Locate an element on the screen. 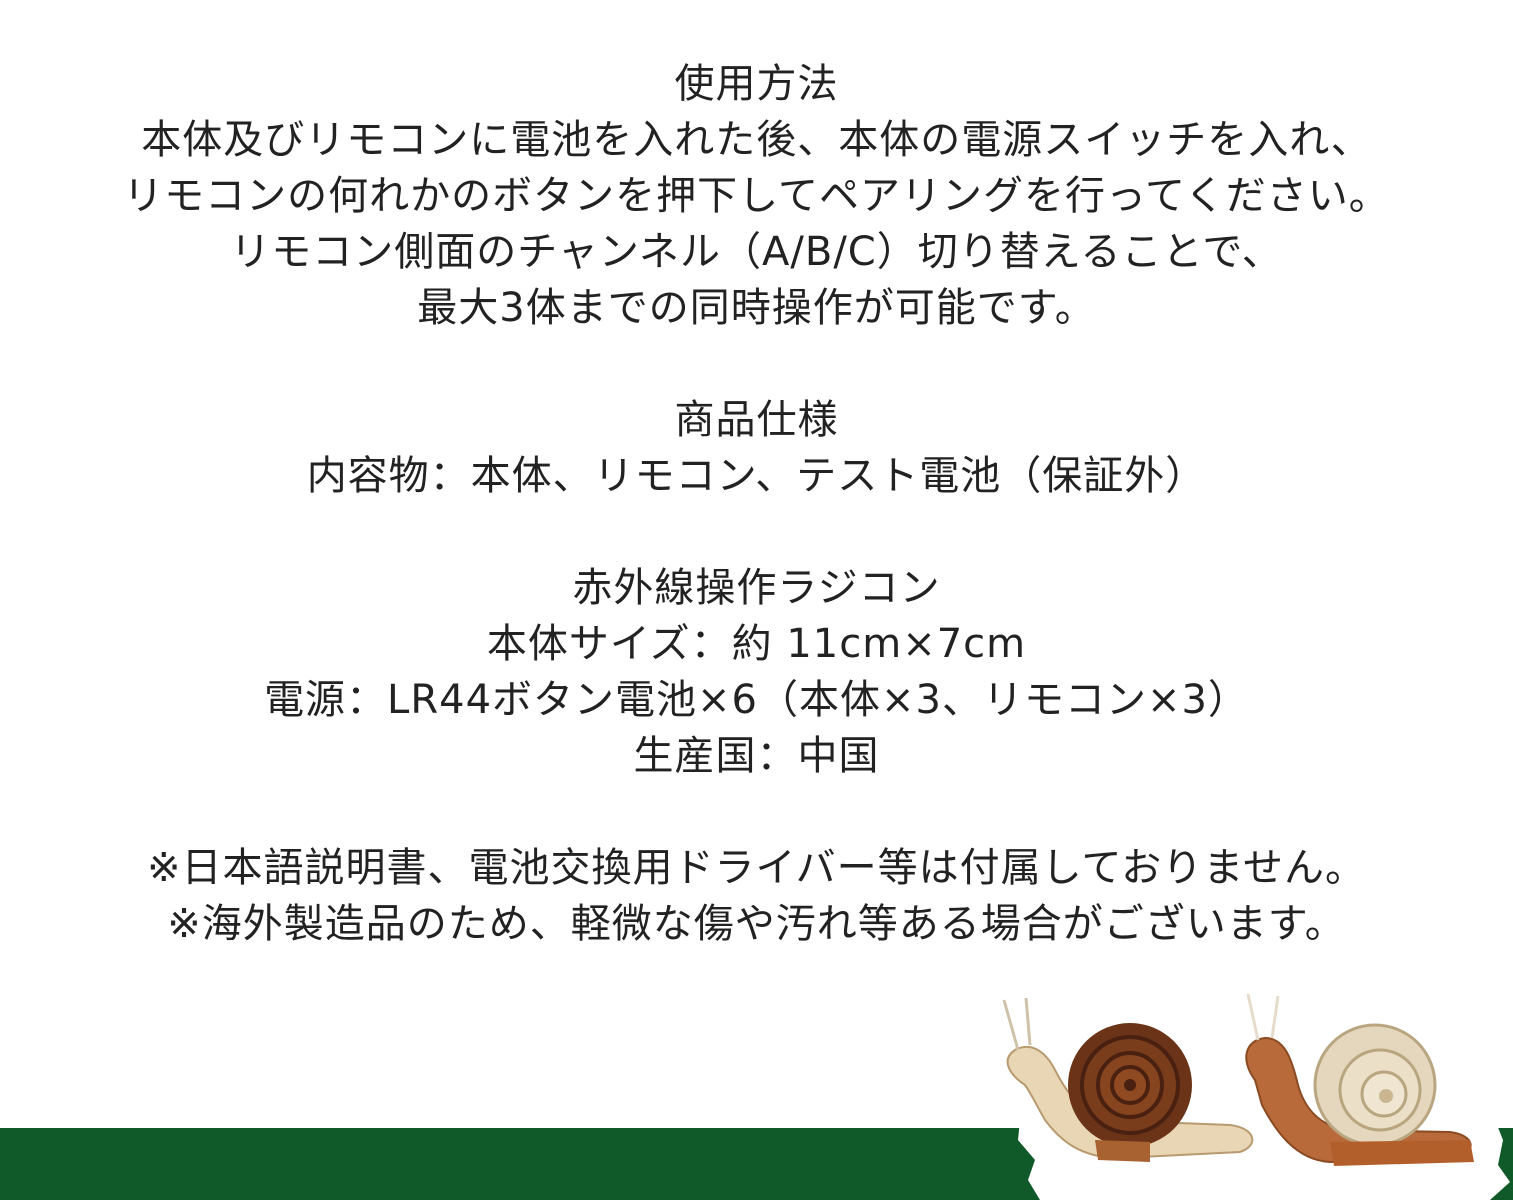 This screenshot has height=1200, width=1513. note-2: ※海外製造品のため、軽微な傷や汚れ等ある場合がございます。 is located at coordinates (756, 924).